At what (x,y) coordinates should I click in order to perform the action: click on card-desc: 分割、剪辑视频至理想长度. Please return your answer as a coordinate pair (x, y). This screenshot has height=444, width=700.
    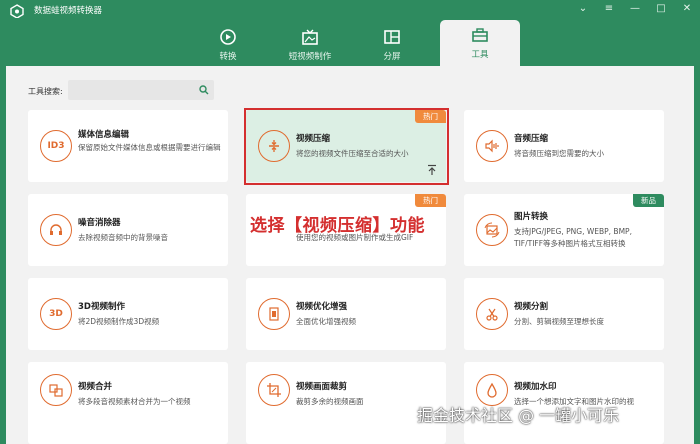
    Looking at the image, I should click on (559, 321).